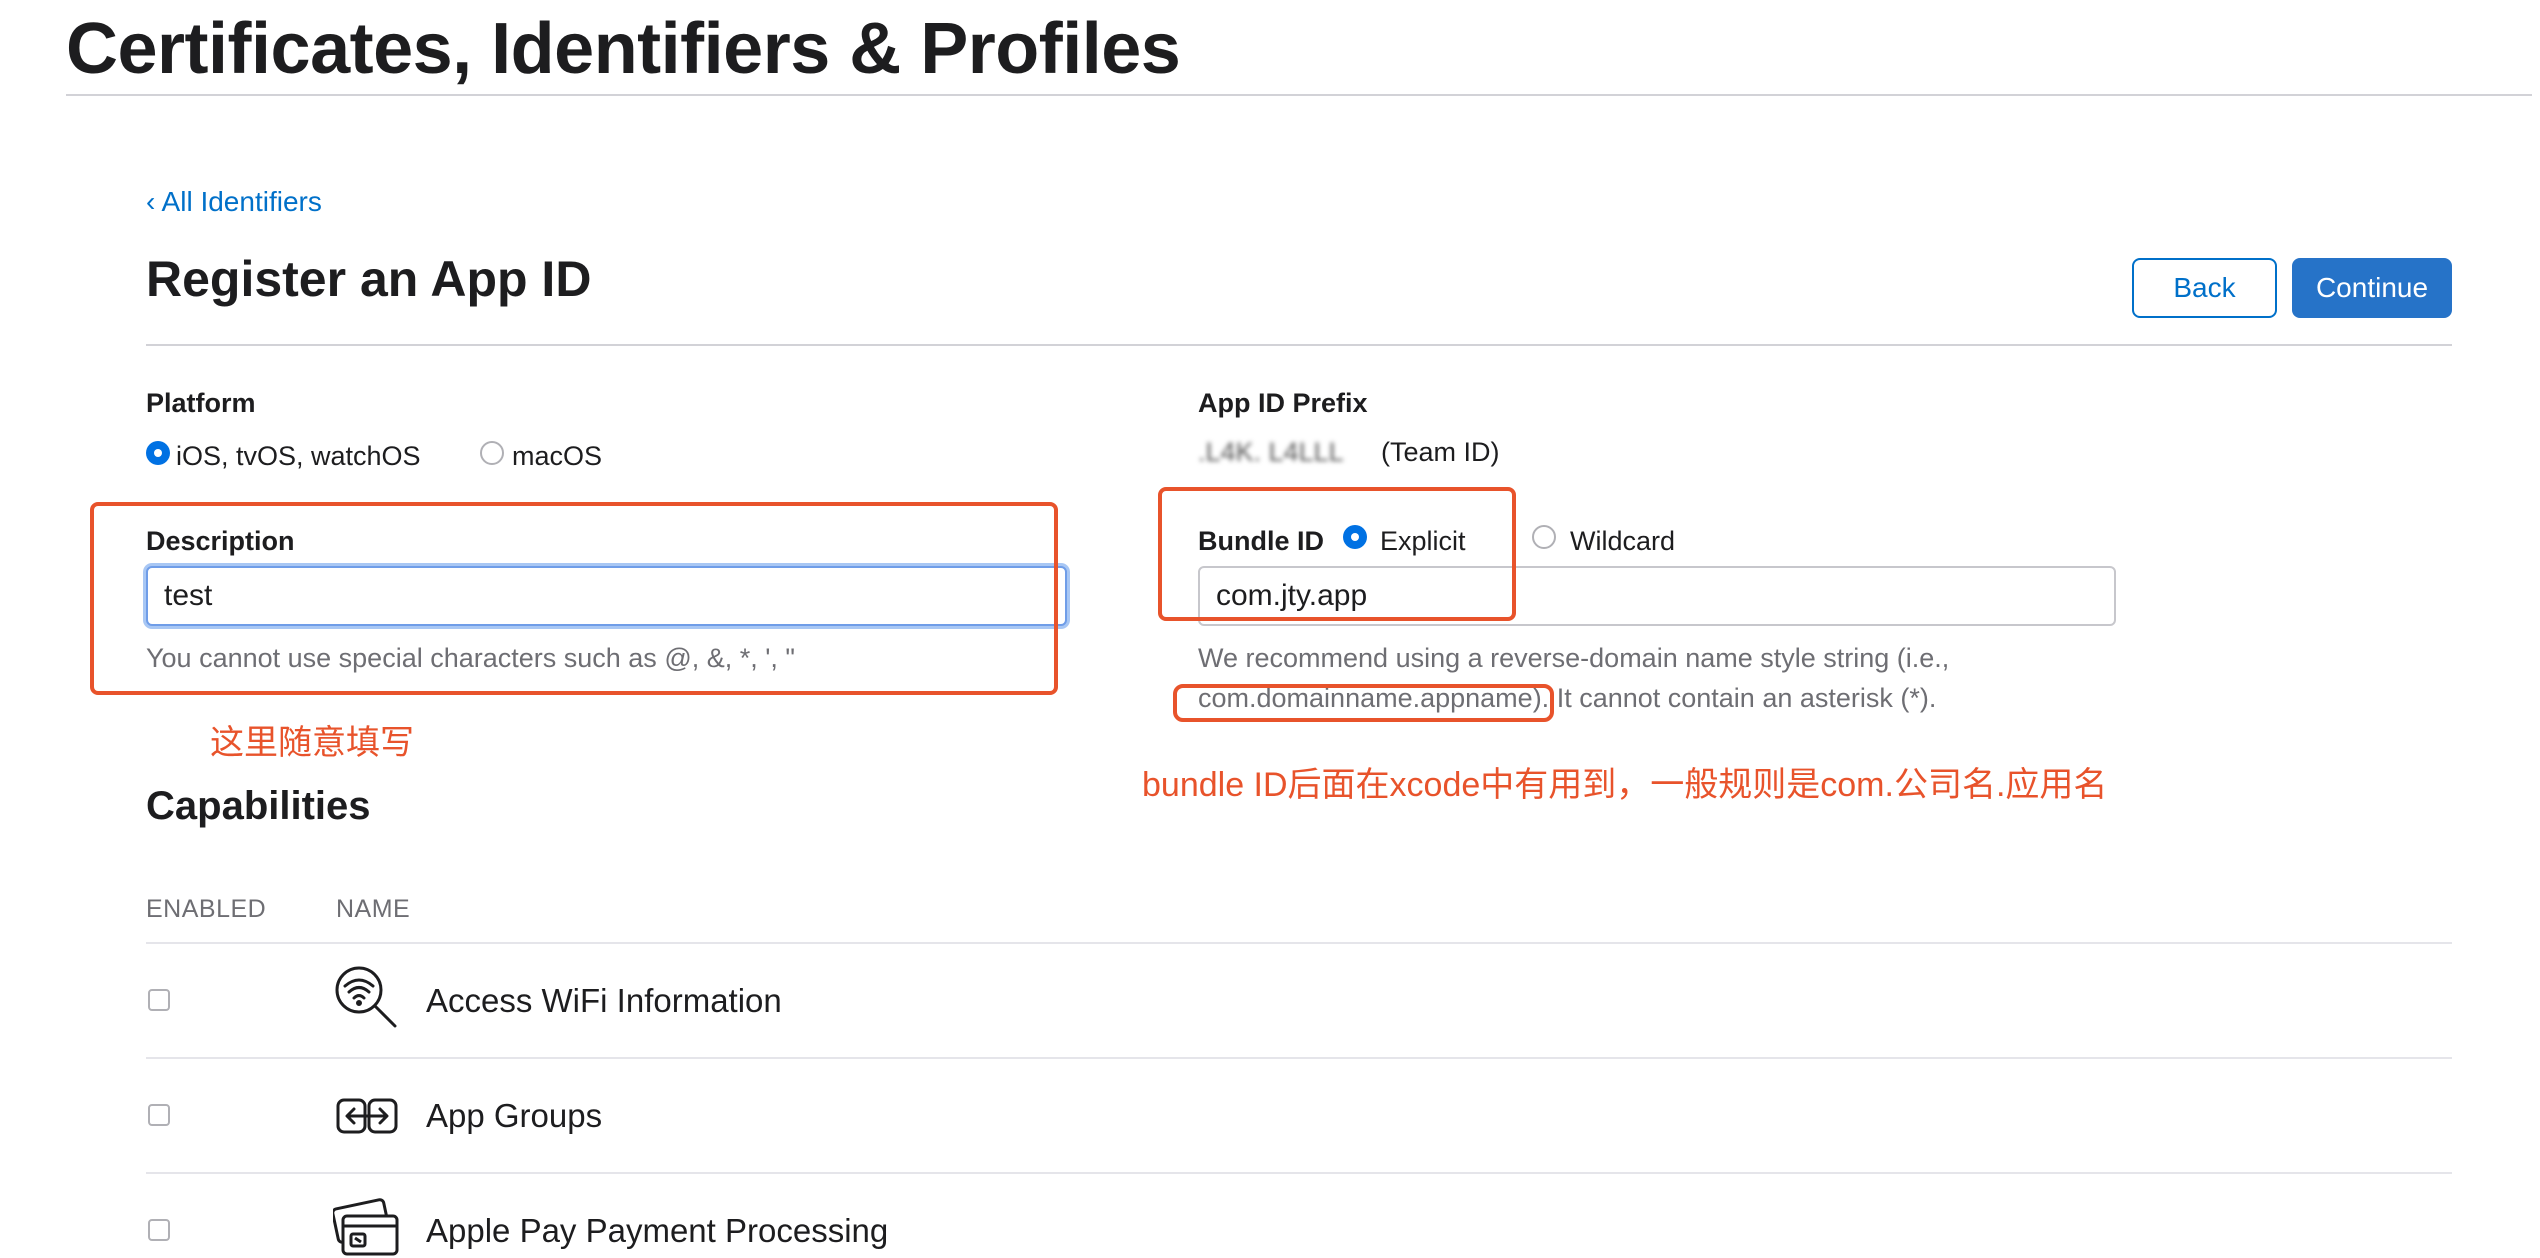 The height and width of the screenshot is (1258, 2540). What do you see at coordinates (657, 1230) in the screenshot?
I see `apple-pay-name: Apple Pay Payment Processing` at bounding box center [657, 1230].